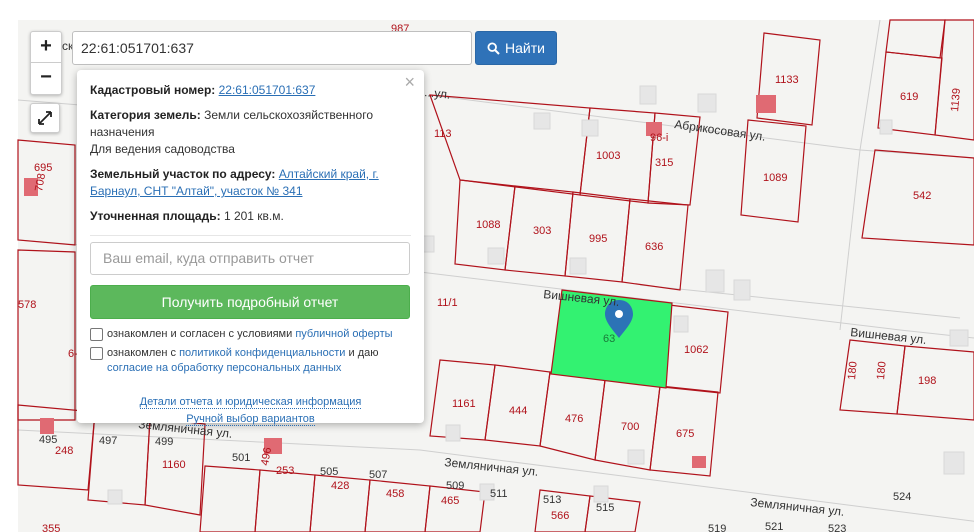 This screenshot has width=974, height=532. I want to click on parcel-label: 1133, so click(787, 80).